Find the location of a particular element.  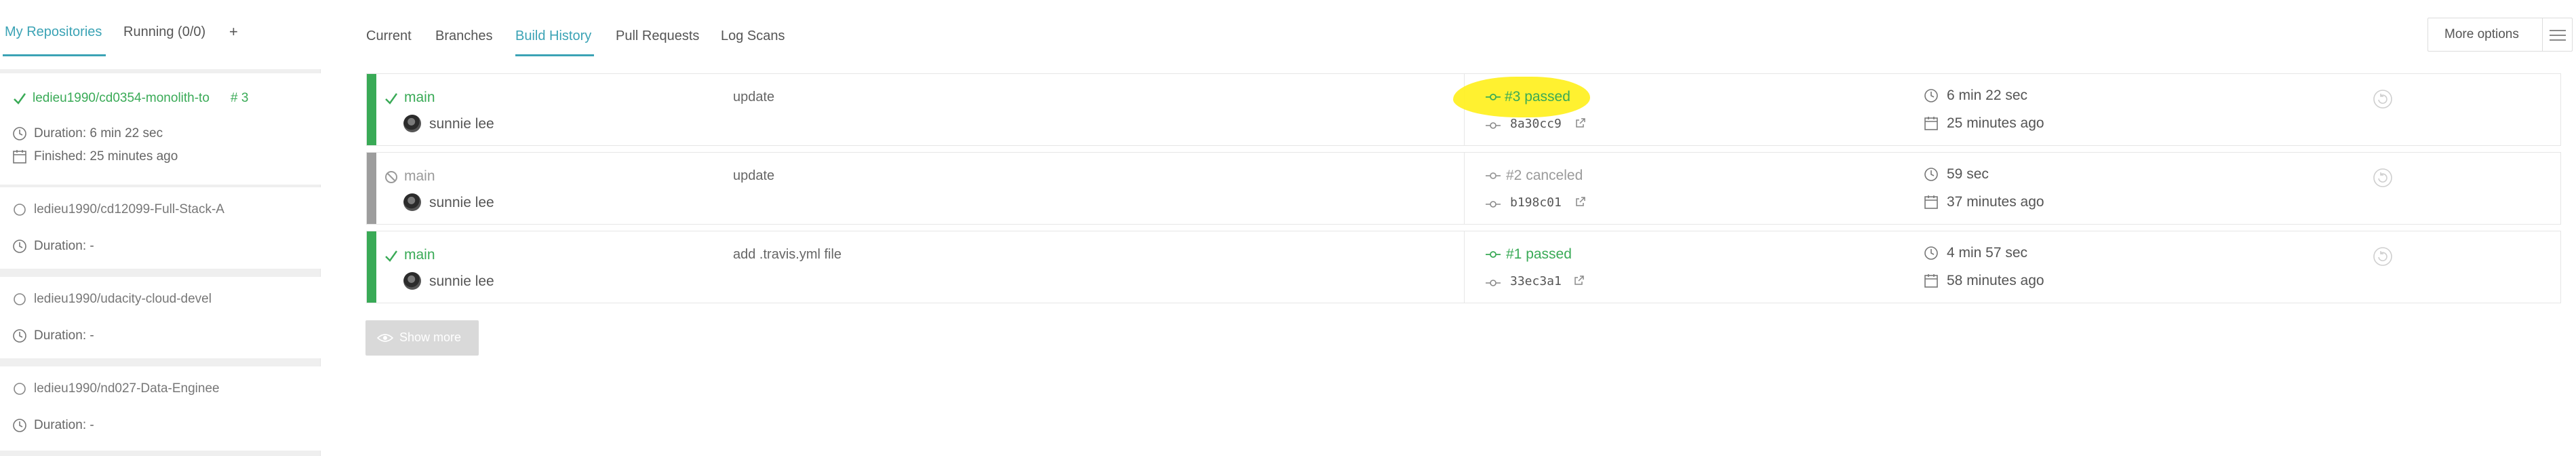

active-tab-indicator is located at coordinates (554, 55).